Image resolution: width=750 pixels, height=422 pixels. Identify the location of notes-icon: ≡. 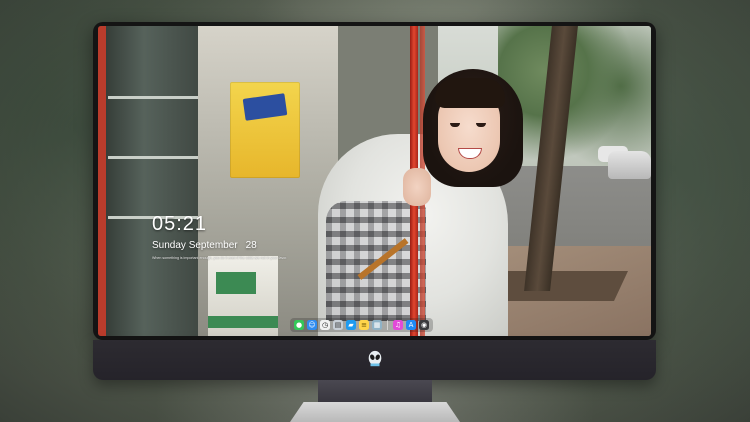
(364, 325).